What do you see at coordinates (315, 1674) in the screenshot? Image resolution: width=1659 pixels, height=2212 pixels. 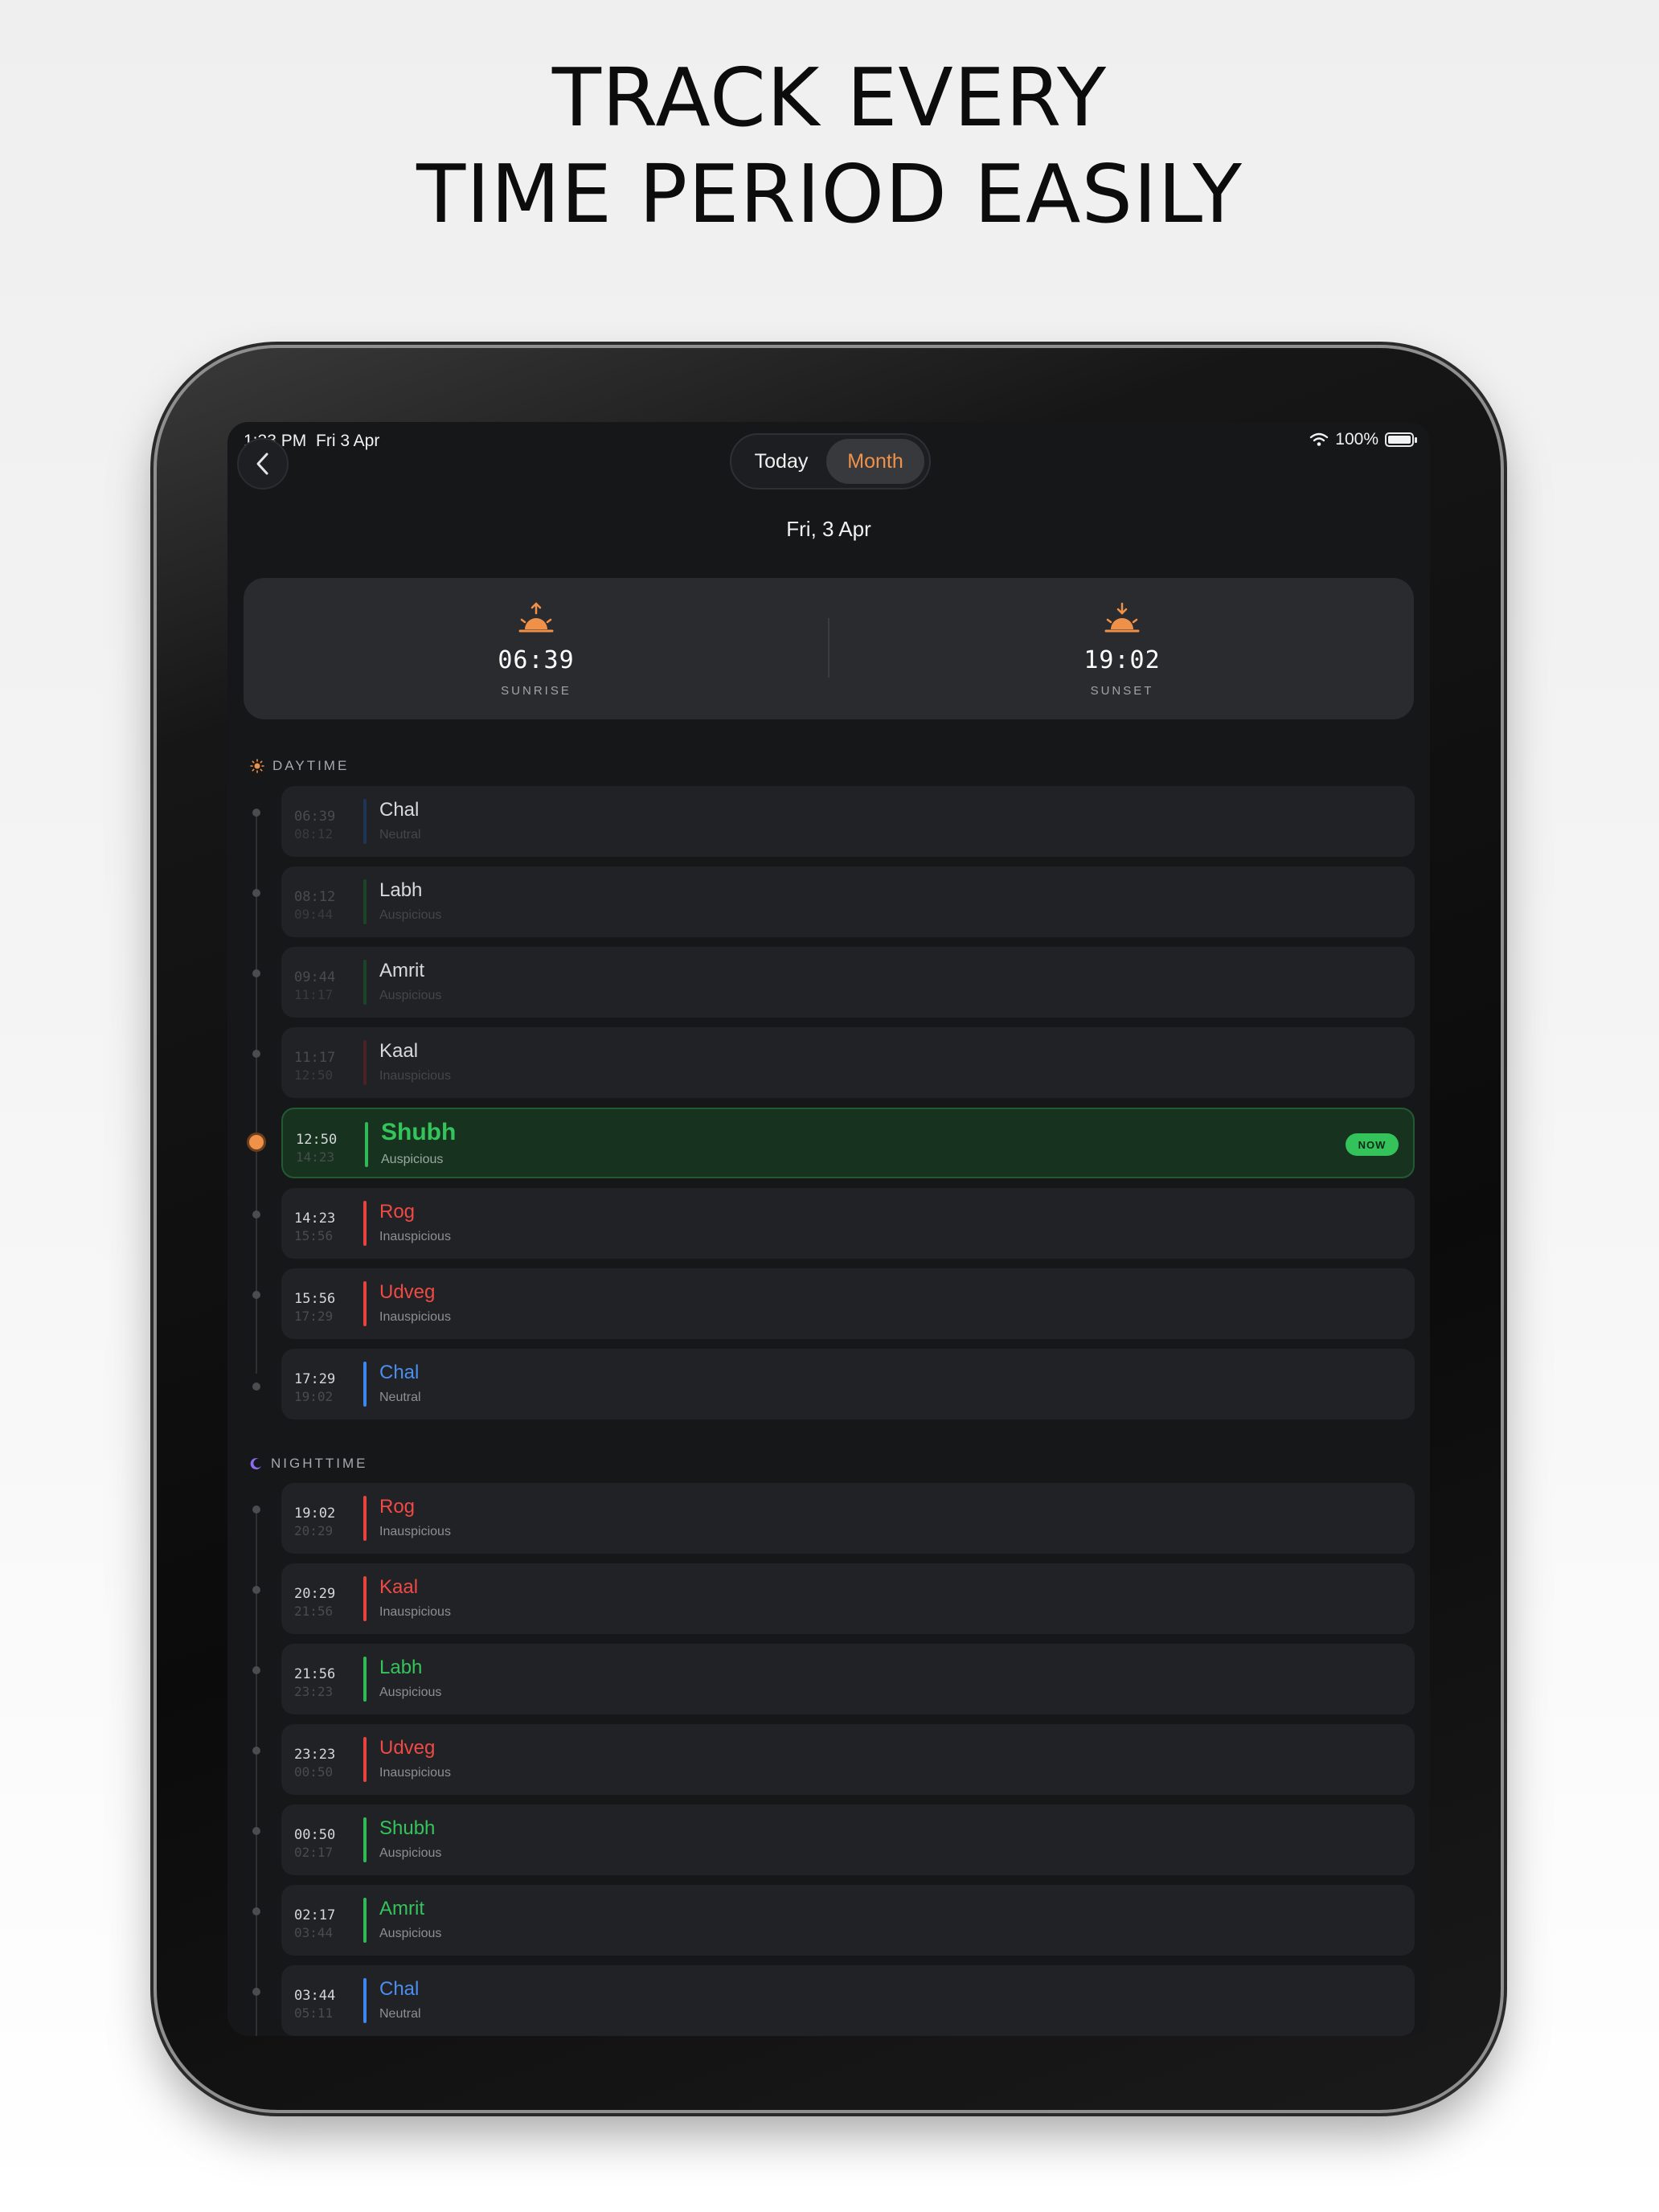 I see `period-start: 21:56` at bounding box center [315, 1674].